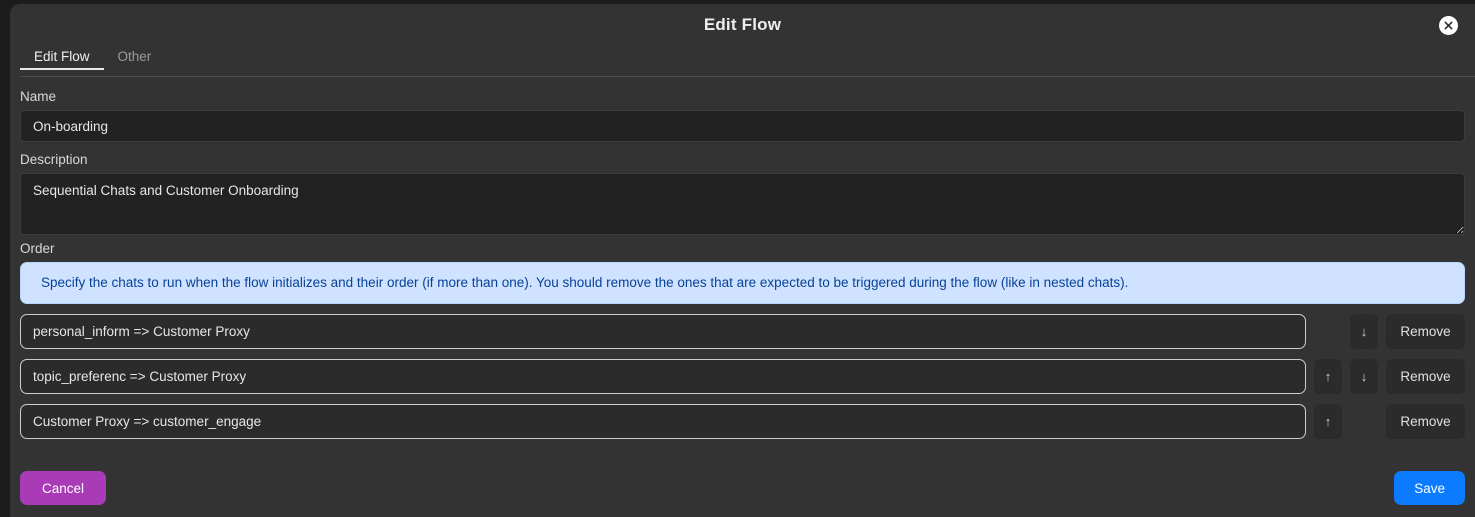 This screenshot has width=1475, height=517. Describe the element at coordinates (742, 63) in the screenshot. I see `tab-bar: Edit Flow Other` at that location.